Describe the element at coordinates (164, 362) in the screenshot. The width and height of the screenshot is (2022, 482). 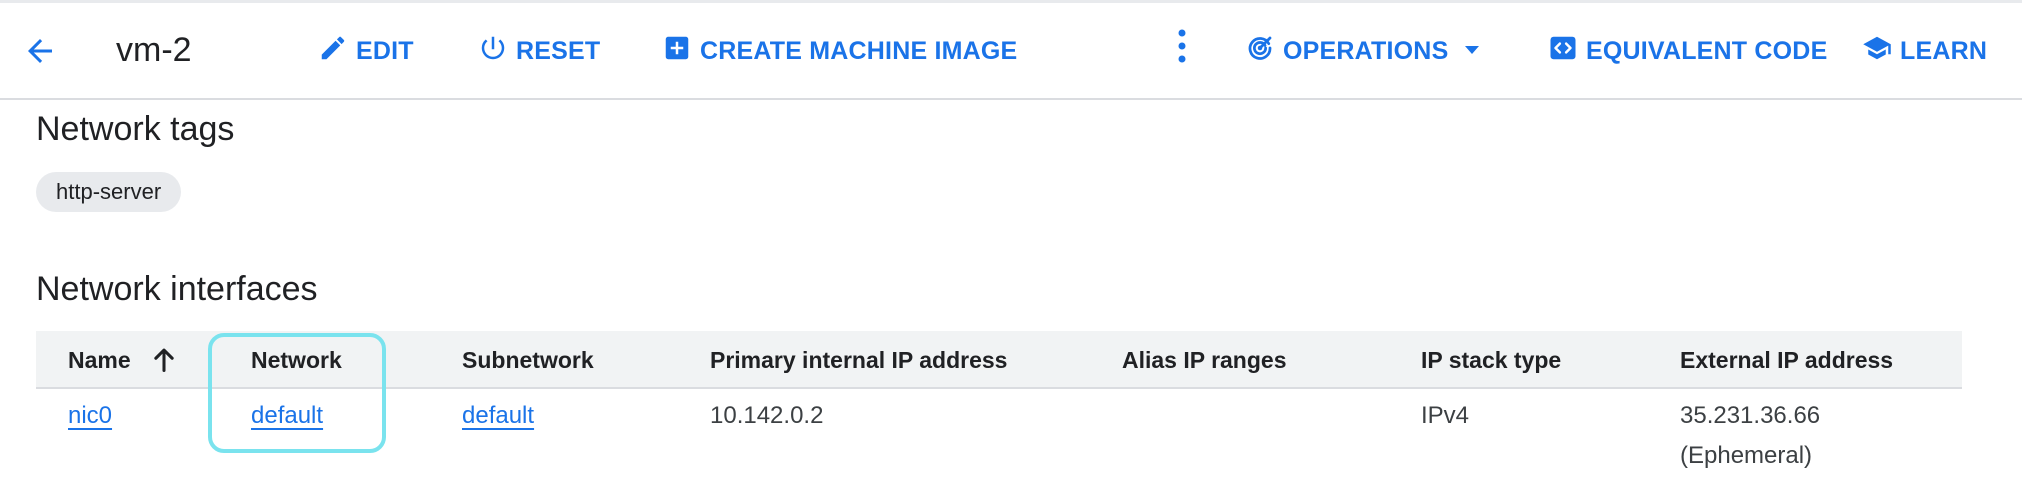
I see `sort-ascending-icon` at that location.